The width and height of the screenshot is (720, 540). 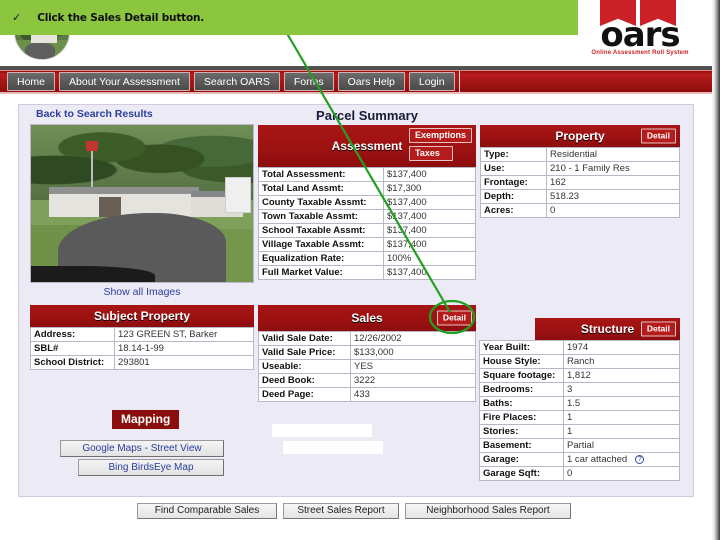 What do you see at coordinates (413, 352) in the screenshot?
I see `row-value: $133,000` at bounding box center [413, 352].